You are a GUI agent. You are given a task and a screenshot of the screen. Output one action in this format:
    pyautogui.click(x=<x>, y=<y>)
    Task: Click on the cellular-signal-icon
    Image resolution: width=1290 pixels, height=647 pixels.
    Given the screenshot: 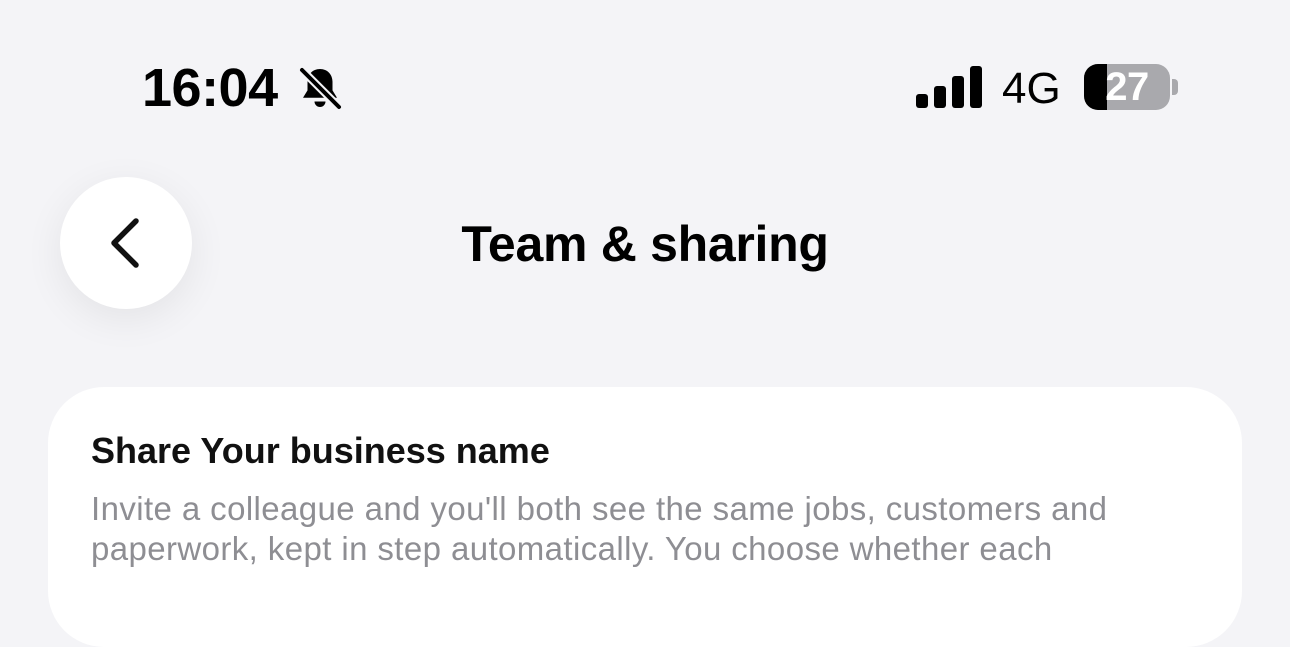 What is the action you would take?
    pyautogui.click(x=949, y=87)
    